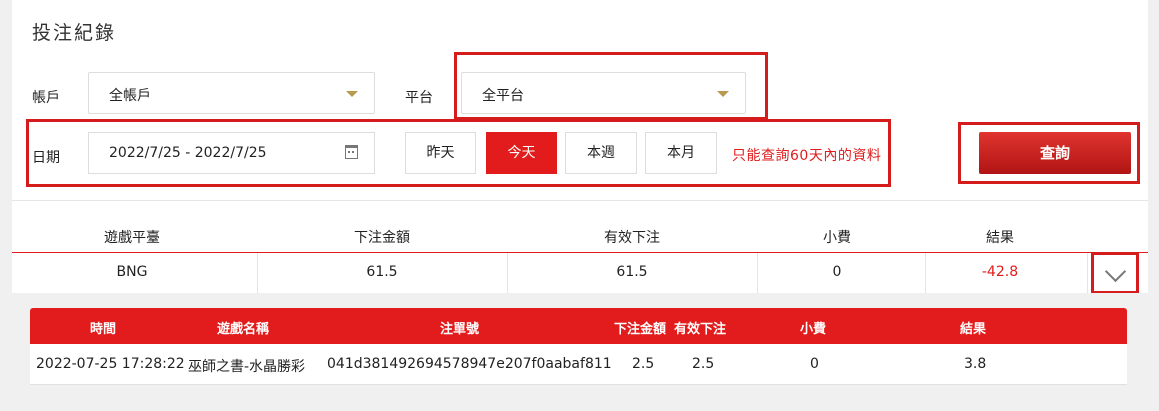 The image size is (1159, 411). What do you see at coordinates (580, 252) in the screenshot?
I see `summary-header-underline` at bounding box center [580, 252].